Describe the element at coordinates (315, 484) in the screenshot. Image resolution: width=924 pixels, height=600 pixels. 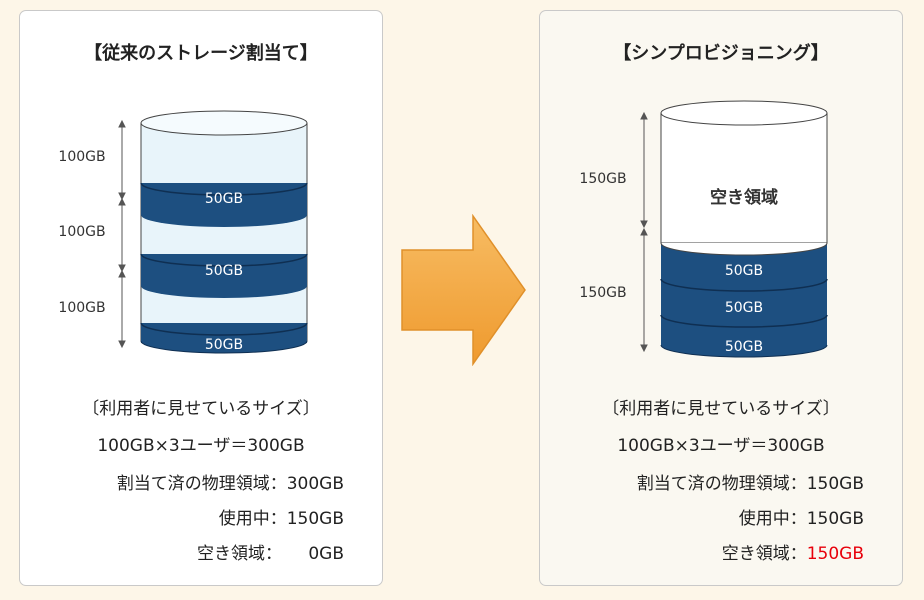
I see `traditional-allocated-value: 300GB` at that location.